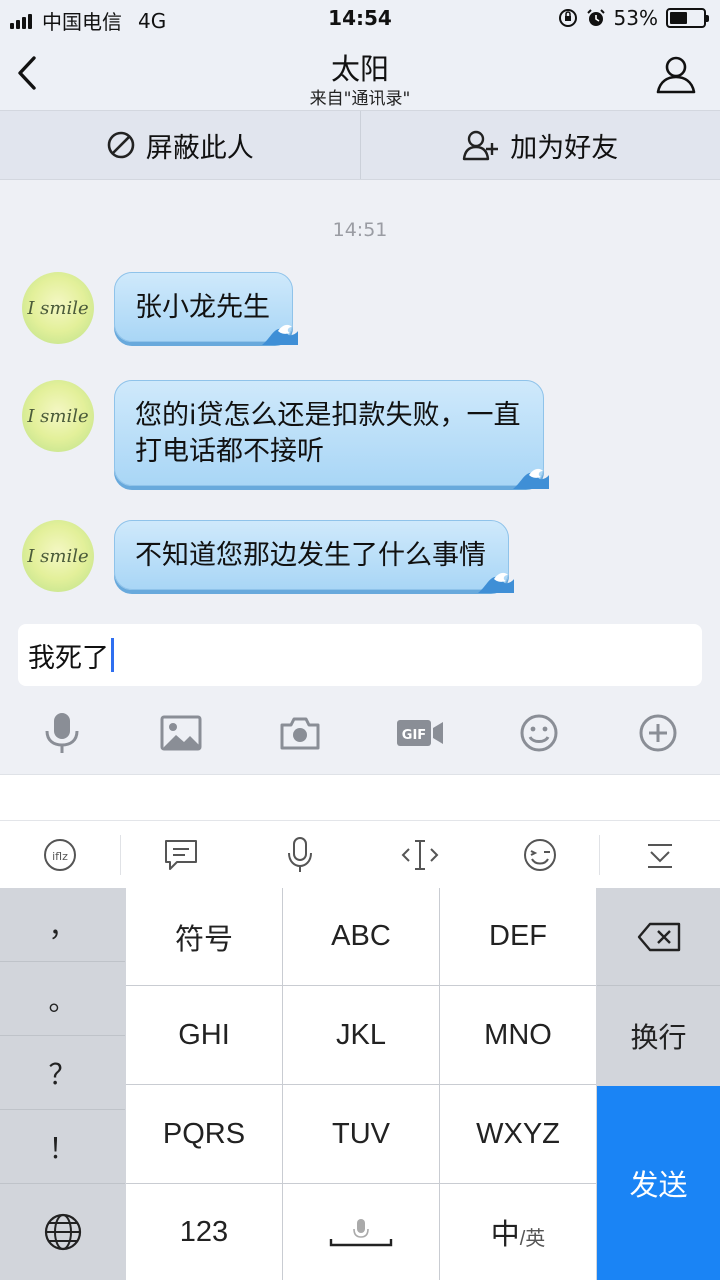 Image resolution: width=720 pixels, height=1280 pixels. I want to click on photo-button, so click(181, 733).